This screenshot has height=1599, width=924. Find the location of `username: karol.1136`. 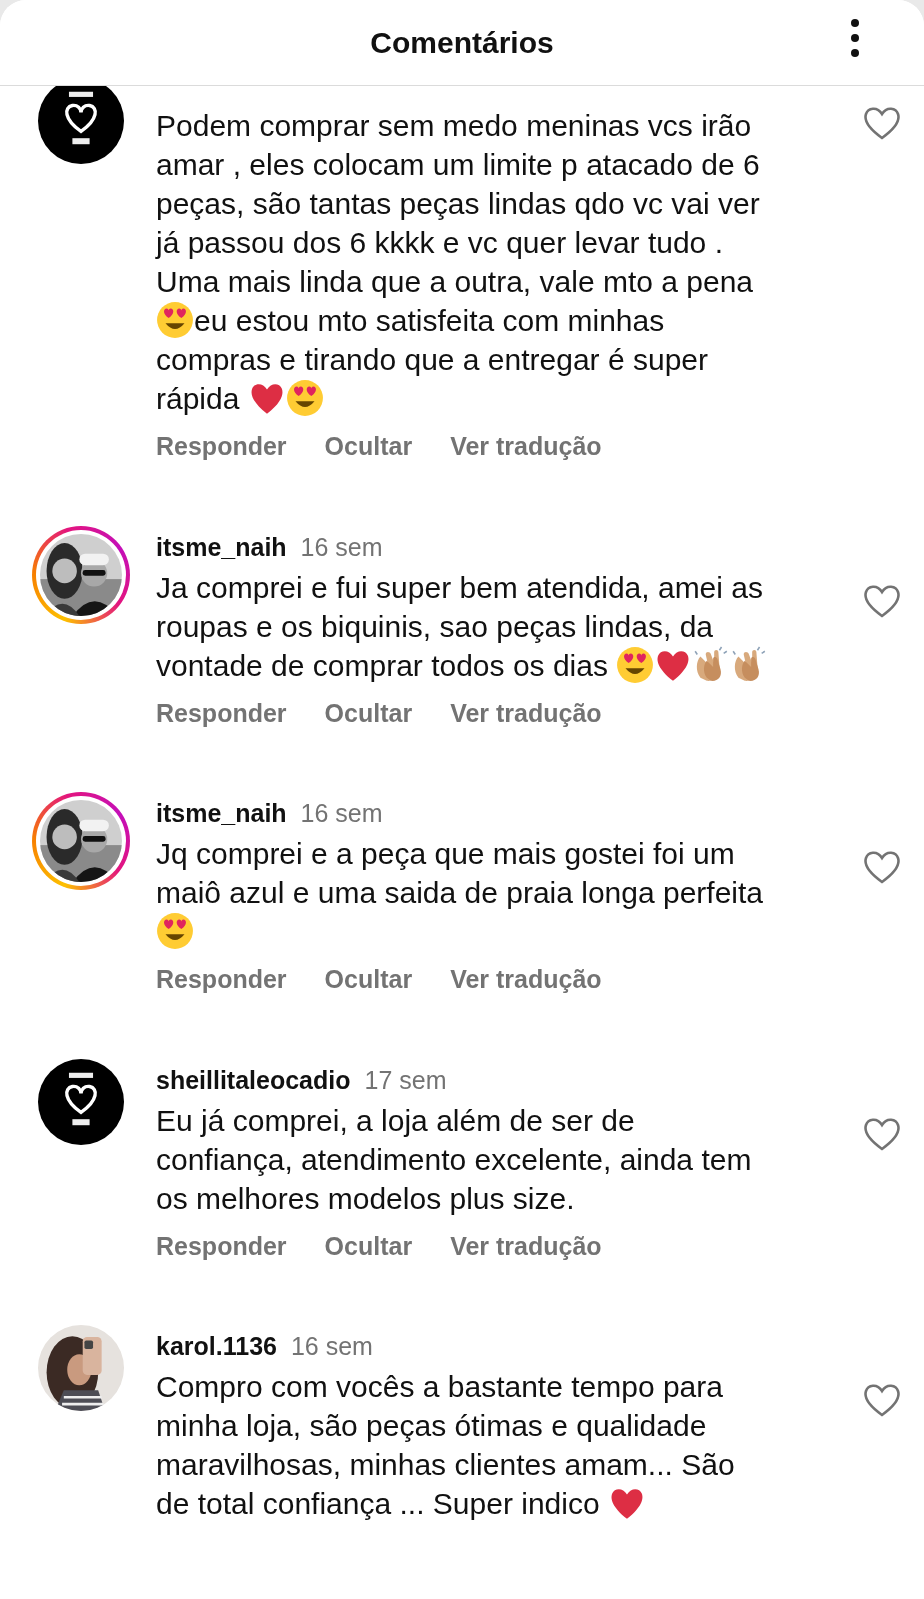

username: karol.1136 is located at coordinates (216, 1346).